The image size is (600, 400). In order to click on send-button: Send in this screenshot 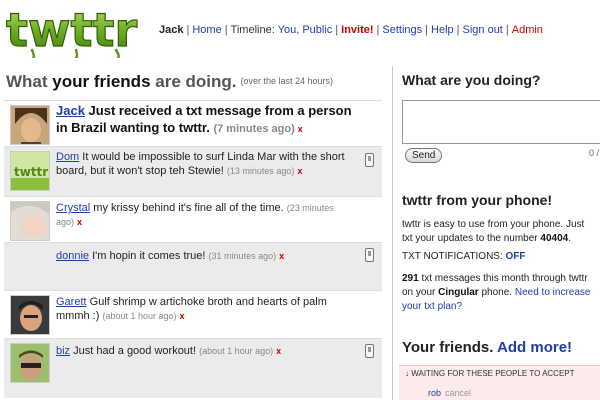, I will do `click(424, 155)`.